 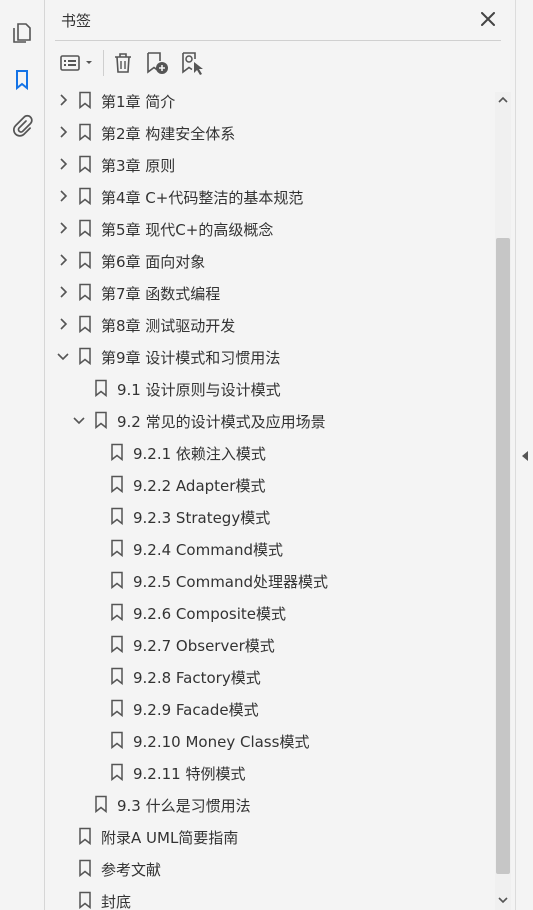 I want to click on bookmark-label: 附录A UML简要指南, so click(x=170, y=838).